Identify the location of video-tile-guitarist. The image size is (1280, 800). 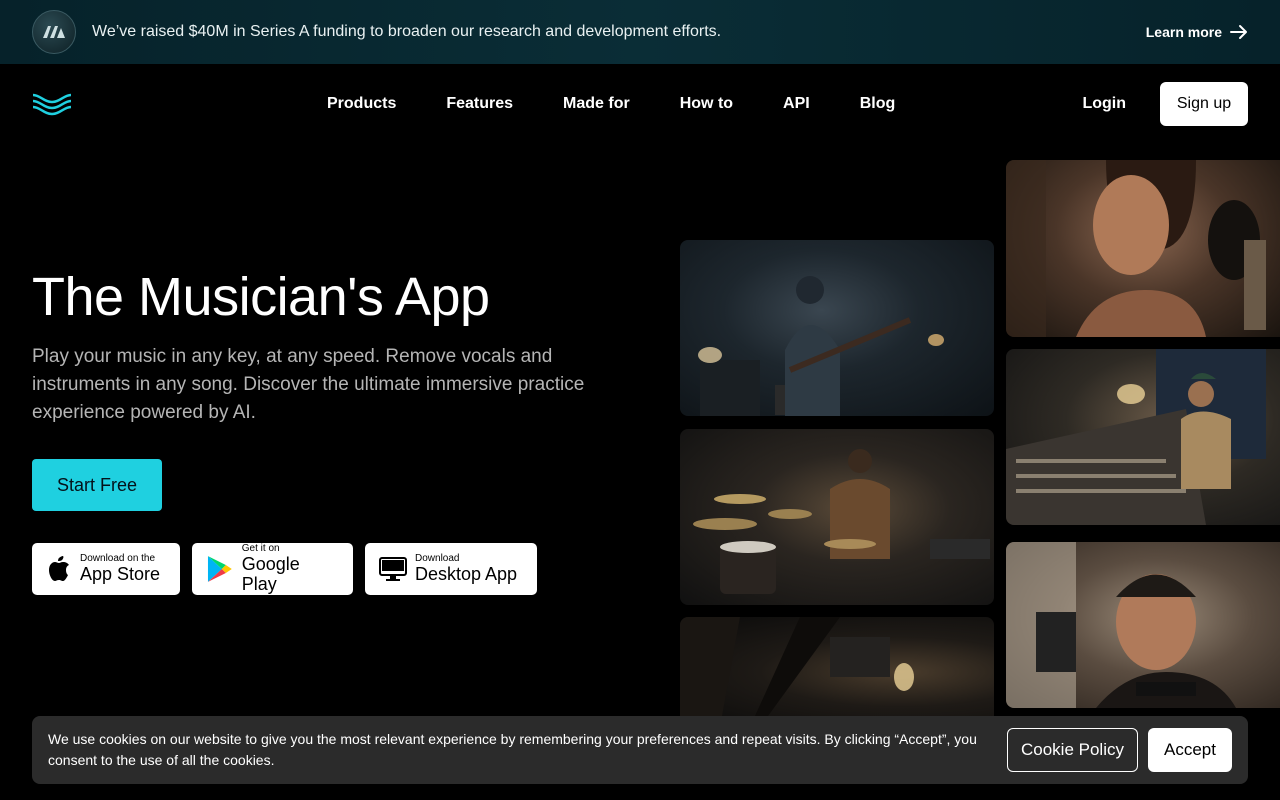
(837, 328).